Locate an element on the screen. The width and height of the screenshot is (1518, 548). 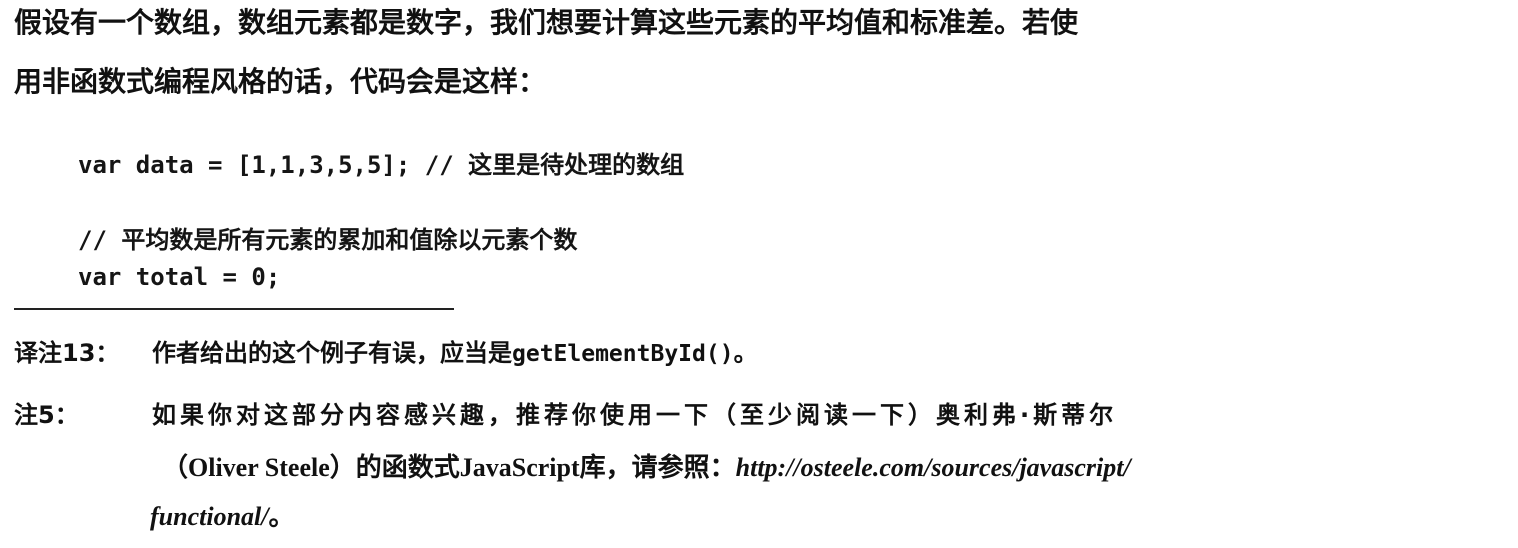
footnote-5-line-2-text: （Oliver Steele）的函数式JavaScript库，请参照： is located at coordinates (449, 467).